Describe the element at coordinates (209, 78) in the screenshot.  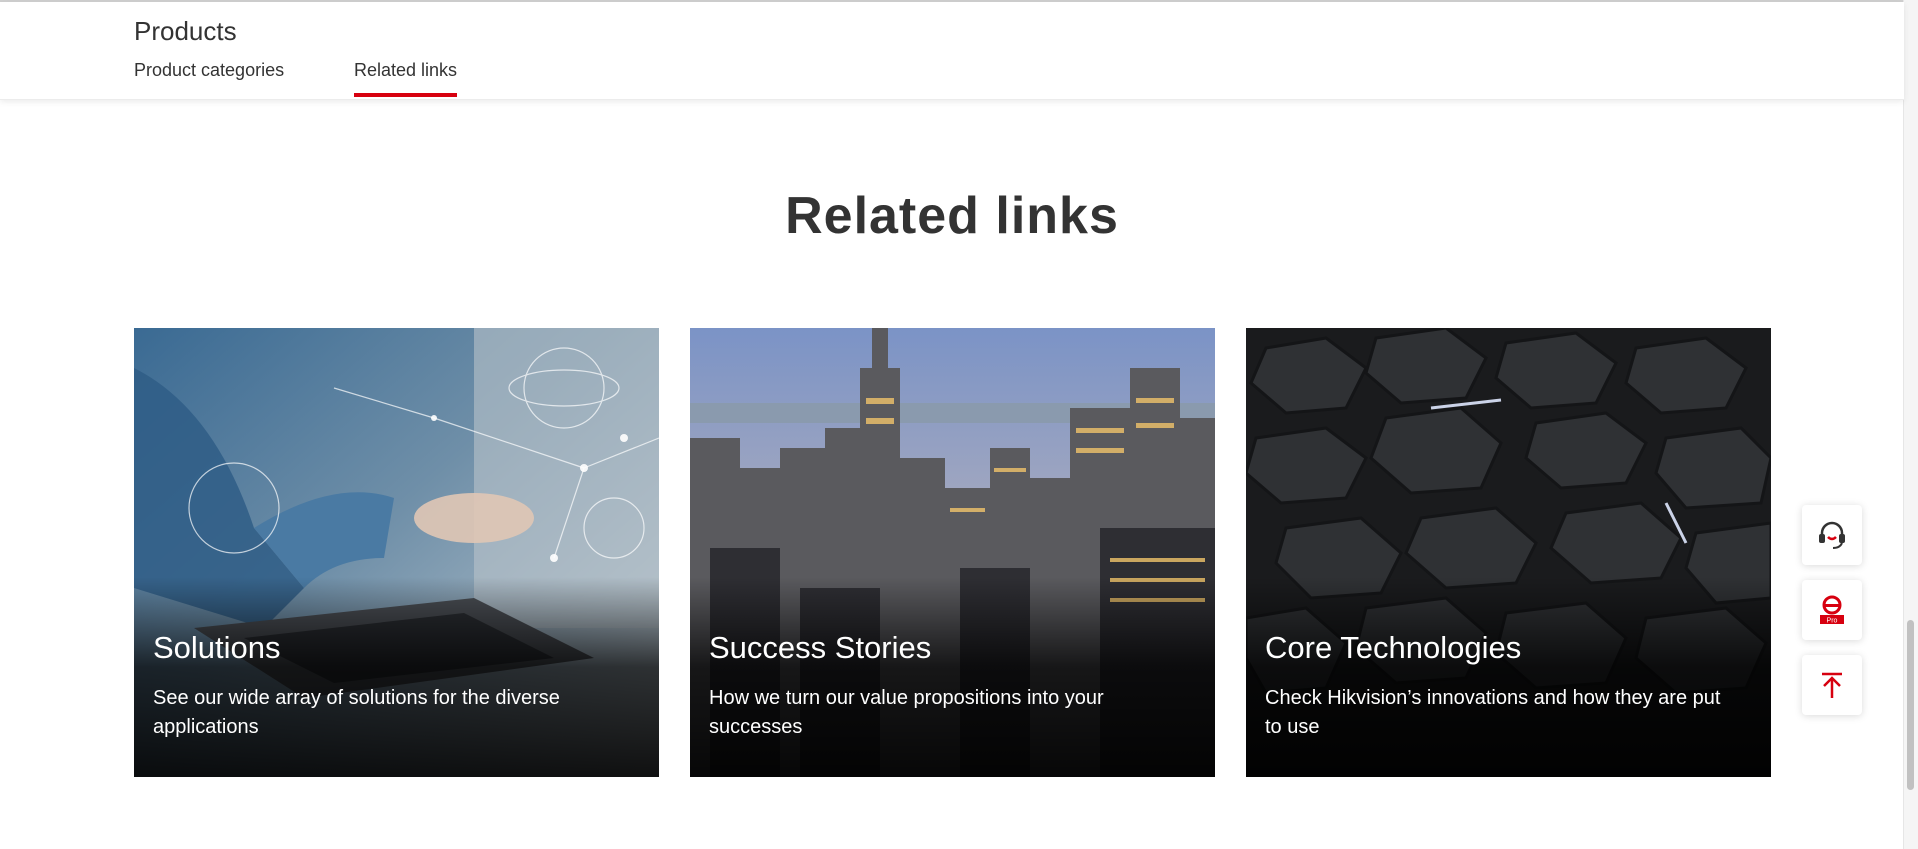
I see `tab-product-categories: Product categories` at that location.